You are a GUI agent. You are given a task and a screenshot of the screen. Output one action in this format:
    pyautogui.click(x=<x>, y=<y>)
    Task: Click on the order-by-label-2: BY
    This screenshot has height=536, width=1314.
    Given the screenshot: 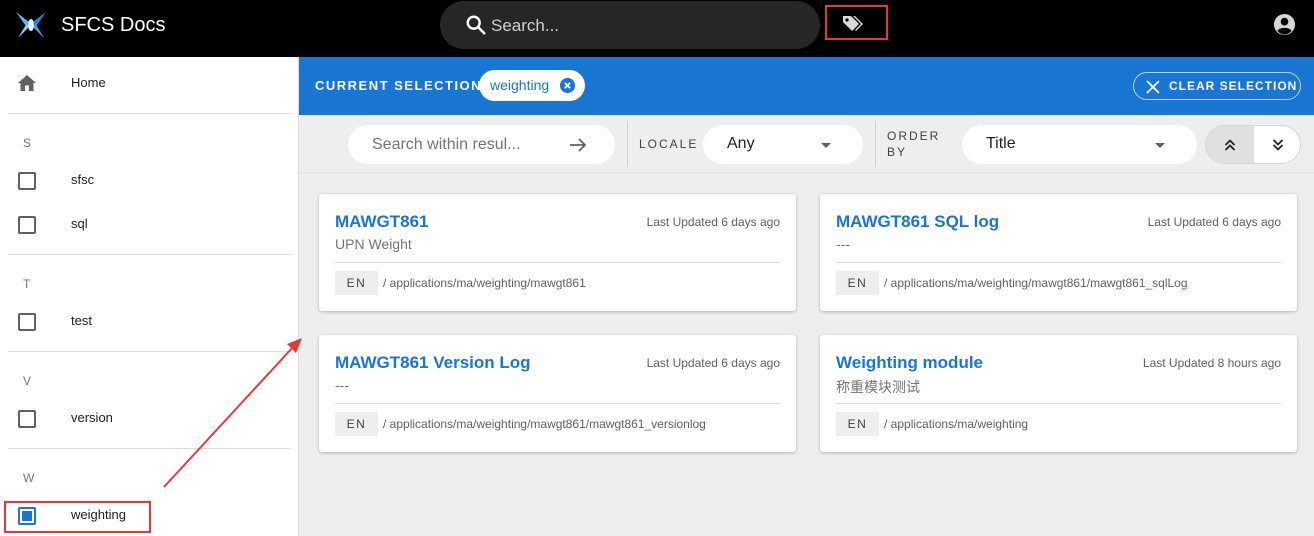 What is the action you would take?
    pyautogui.click(x=897, y=152)
    